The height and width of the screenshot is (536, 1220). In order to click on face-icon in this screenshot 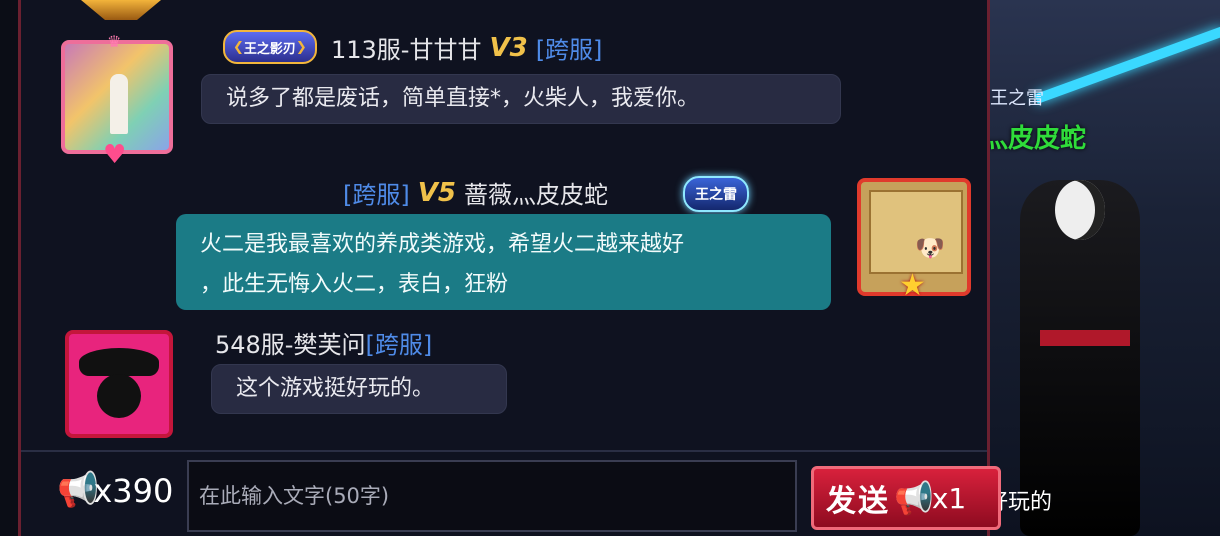, I will do `click(119, 396)`.